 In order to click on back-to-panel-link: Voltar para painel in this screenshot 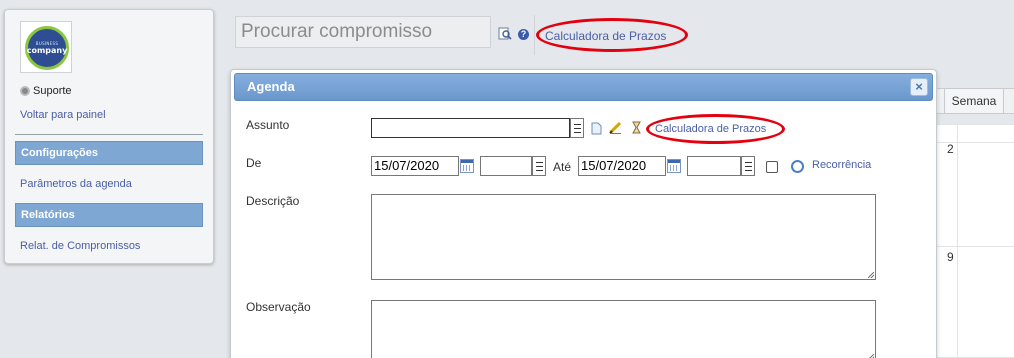, I will do `click(63, 115)`.